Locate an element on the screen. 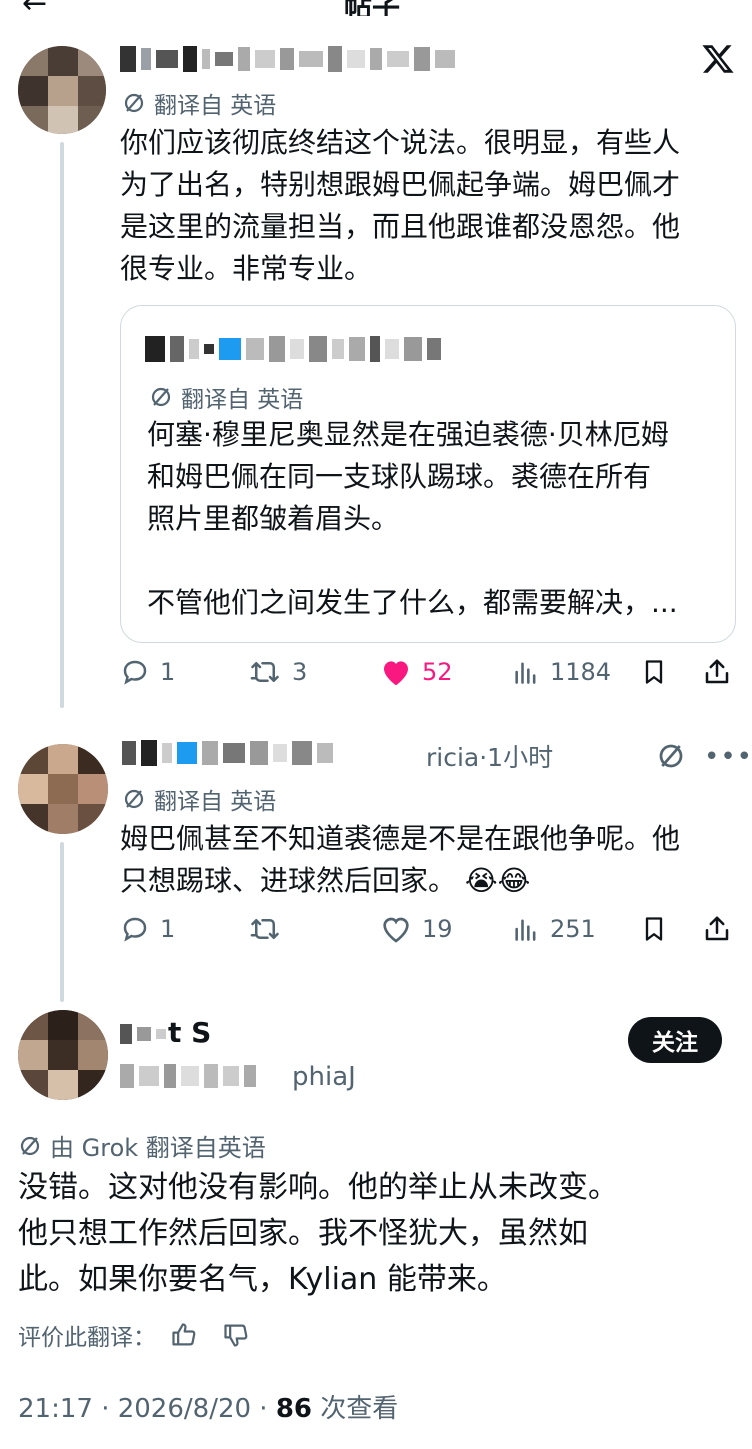 The width and height of the screenshot is (752, 1449). retweet-button is located at coordinates (270, 929).